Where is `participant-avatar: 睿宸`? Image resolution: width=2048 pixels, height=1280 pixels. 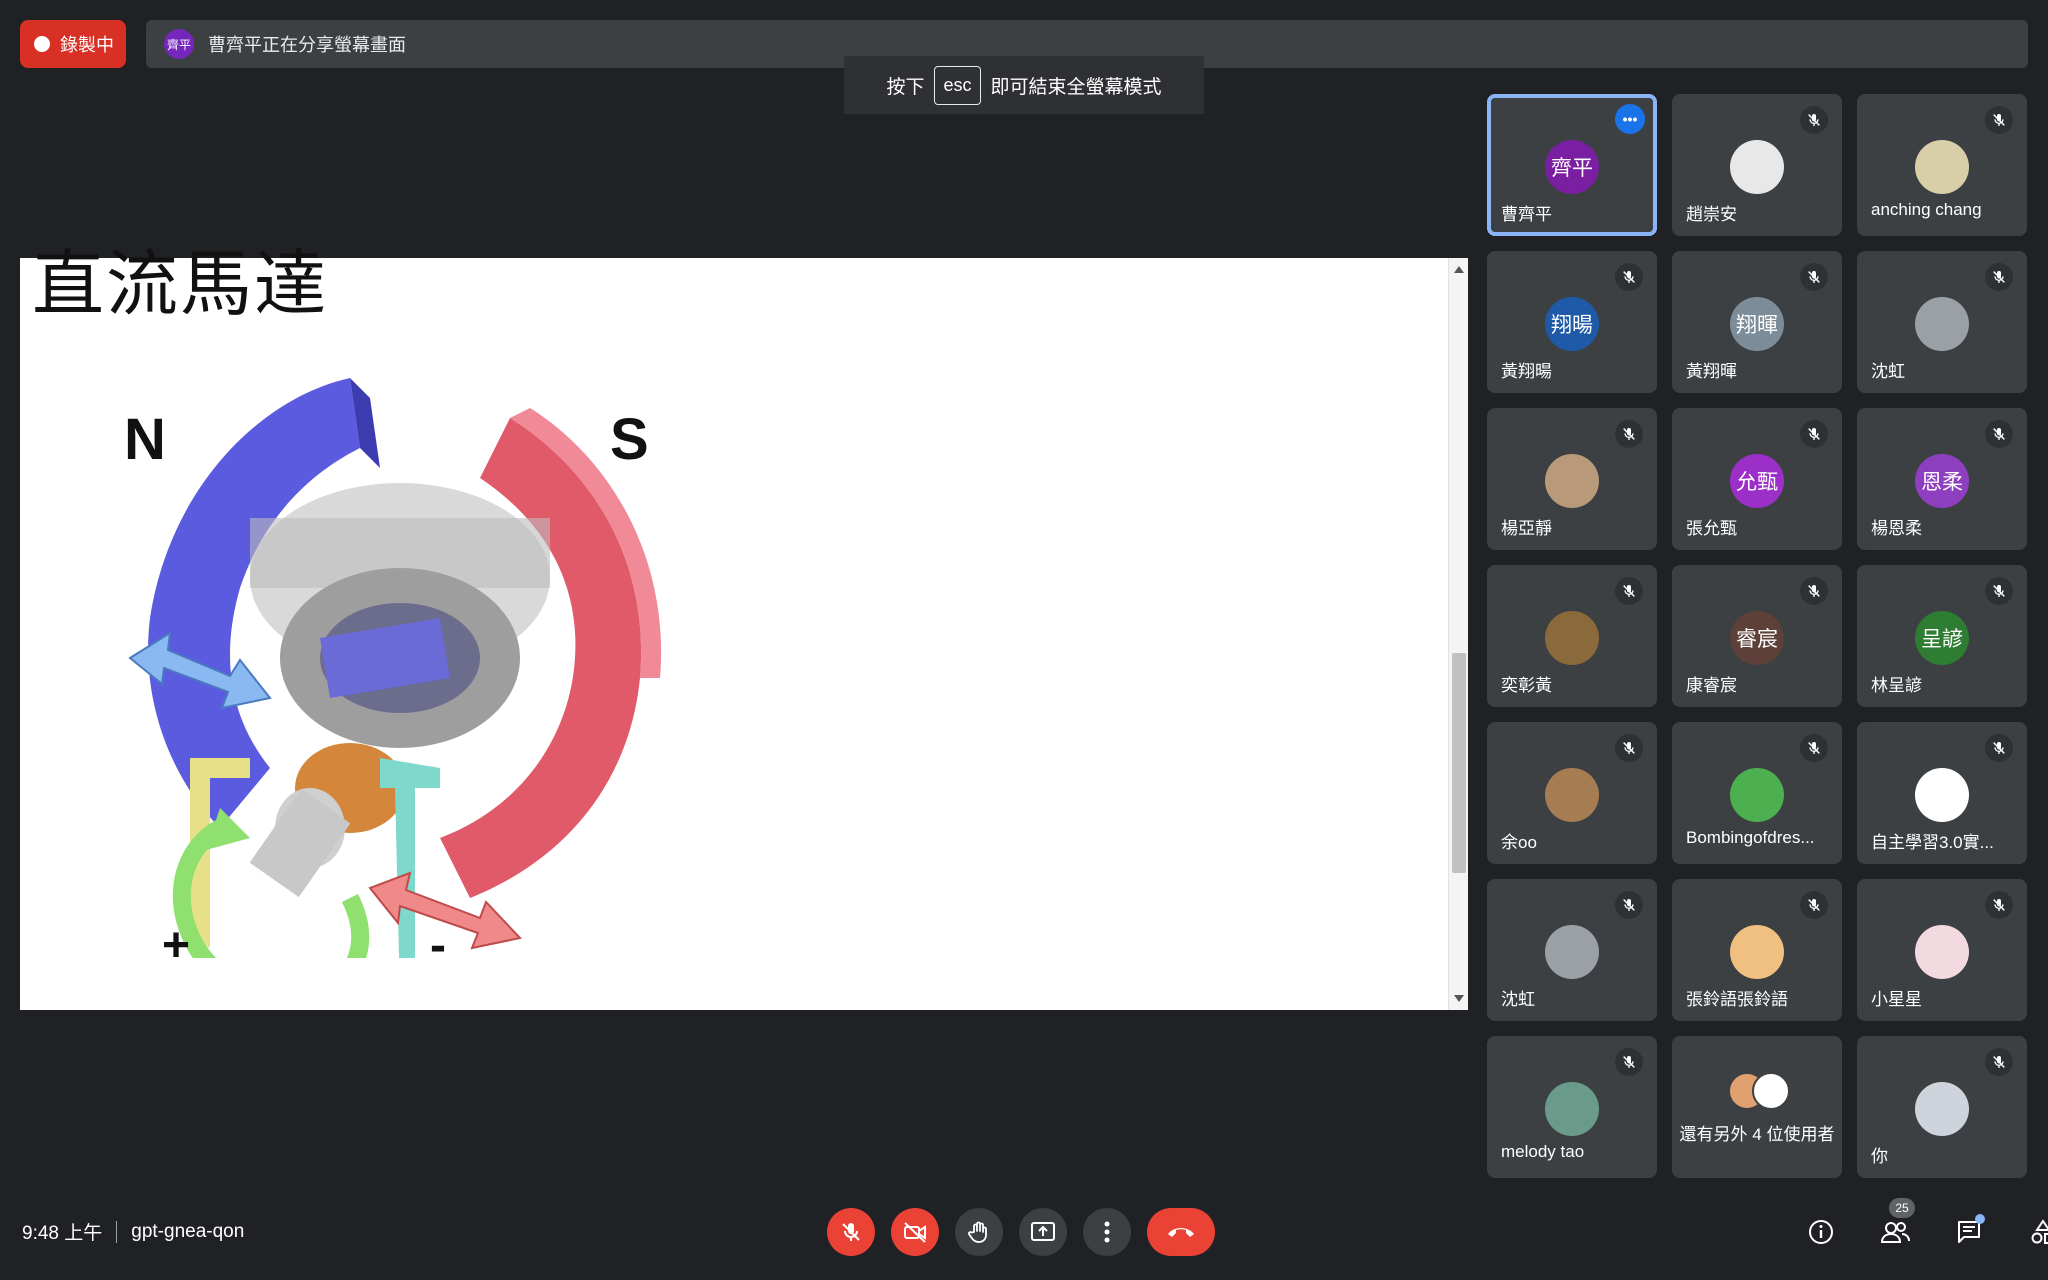 participant-avatar: 睿宸 is located at coordinates (1757, 638).